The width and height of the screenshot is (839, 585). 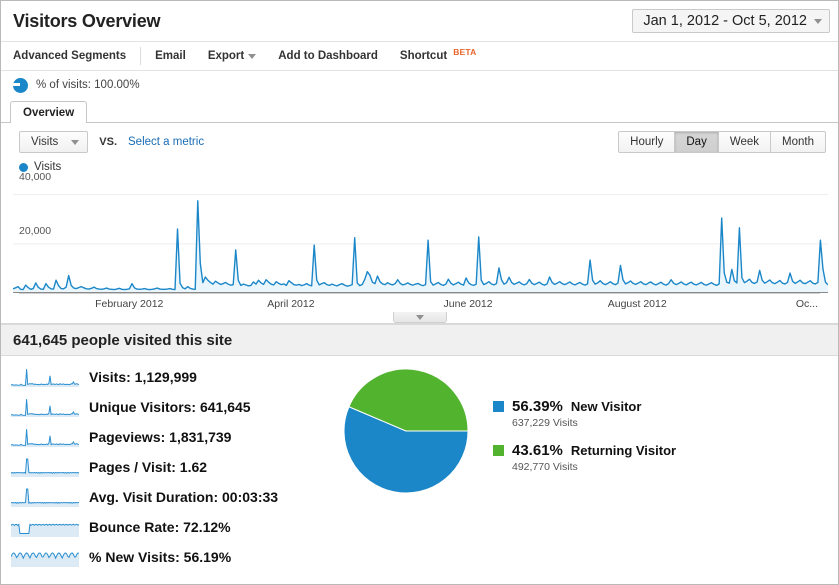 I want to click on bounce-rate-sparkline, so click(x=45, y=530).